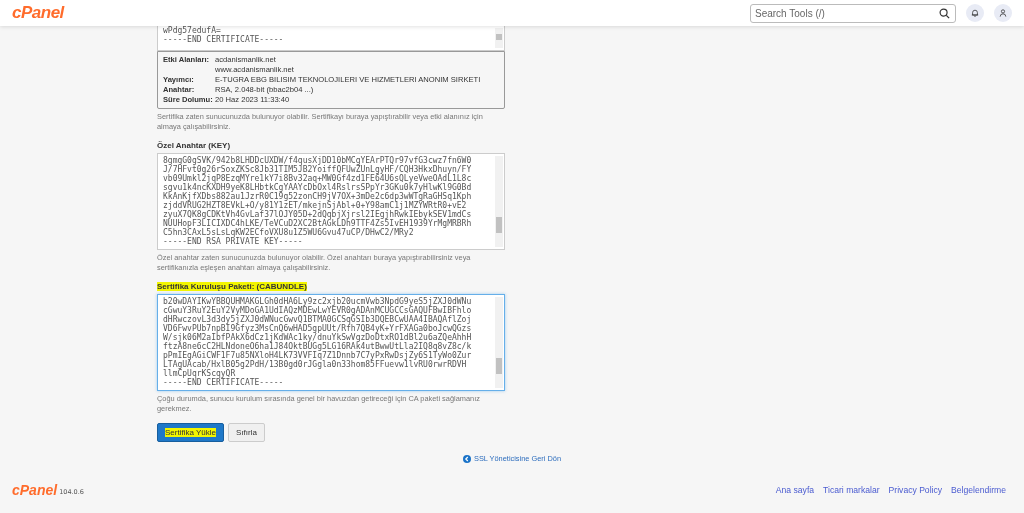 The image size is (1024, 513). Describe the element at coordinates (331, 342) in the screenshot. I see `text-area: b20wDAYIKwYBBQUHMAKGLGh0dHA6Ly9zc2xjb20ucmVwb3NpdG9yeS5jZXJ0dWNu cGwuY3RuY2EuY2VyMDoGA1UdIAQzMDEwLwYEVR0gADAnMCUGCCsGAQUFBwIBFhlo dHRwczovL3d3dy5jZXJ0dWNucGwvQ1BTMA0GCSqGSIb3DQEBCwUAA4IBAQAflZoj VD6FwvPUb7npBI9Gfyz3MsCnQ6wHAD5gpUUt/Rfh7QB4yK+YrFXAGa0boJcwQGzs W/sjk06M2aIbfPAkX6dCz1jKdWAc1ky/dnuYkSwVgzDoDtxRO1dBl2u6aZQeAhhH ftzA8ne6cC2HLNdoneO6ha1J84OktBUGg5LG16RAk4utBwwUtLla2IQ8q8vZ8c/k pPmIEgAGiCWF1F7u85NXloH4LK73VVFIq7Z1Dnnb7C7yPxRwDsjZy6S1TyWo0Zur LTAgUAcab/HxlB05g2PdH/13B0gd0rJGgla0n33hom85FFuevw1lvRU0rwrRDVH llmCpUqrKScqyQR -----END CERTIFICATE-----` at that location.